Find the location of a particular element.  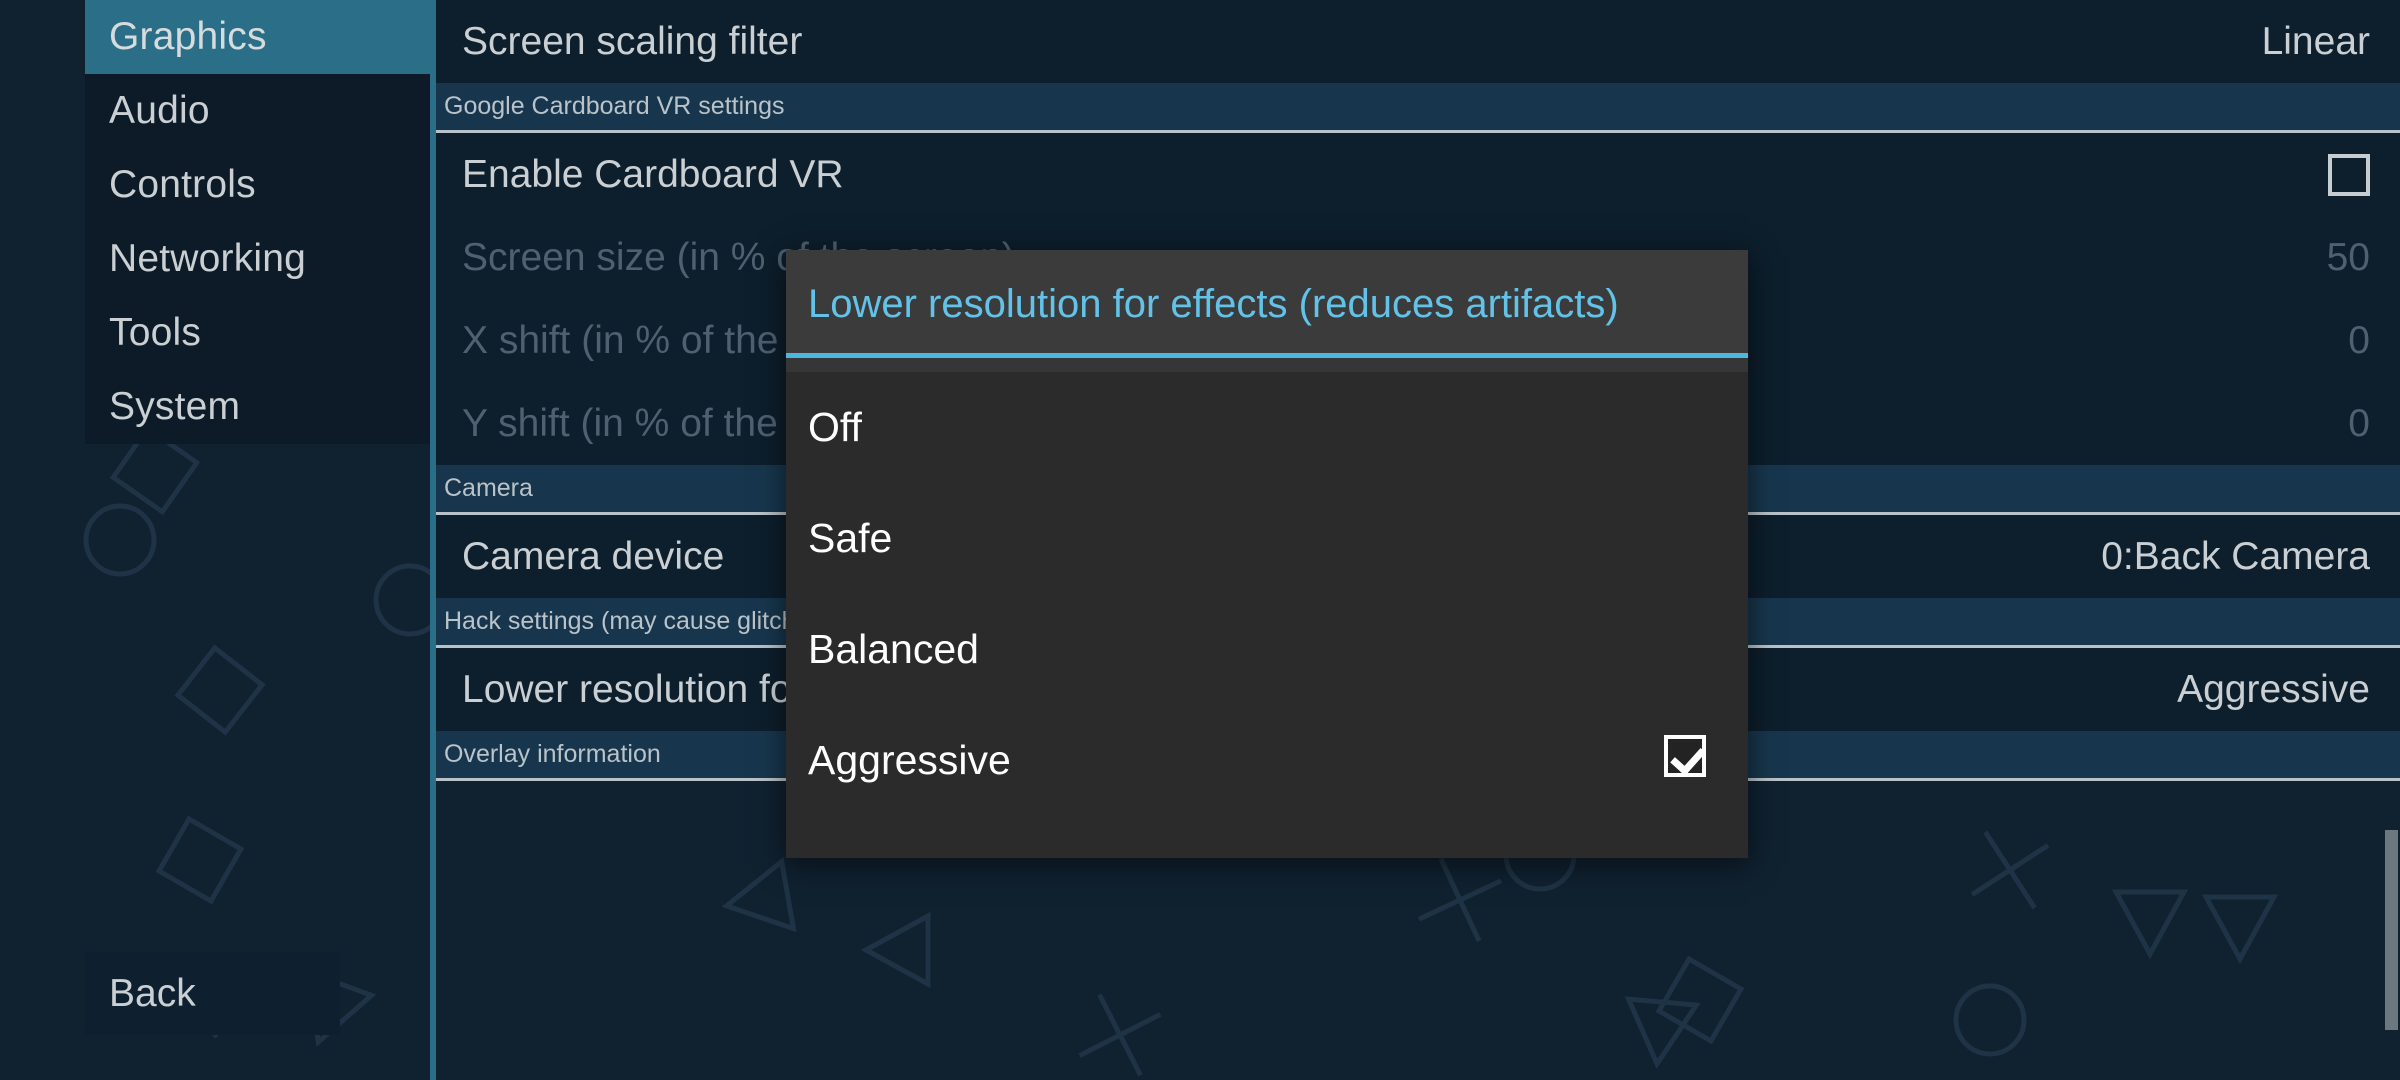

panel-left-accent-border is located at coordinates (433, 540).